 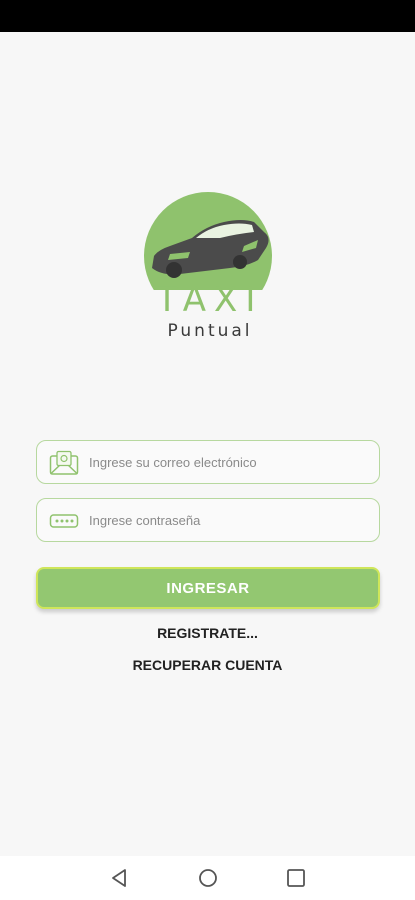 I want to click on email-input, so click(x=229, y=462).